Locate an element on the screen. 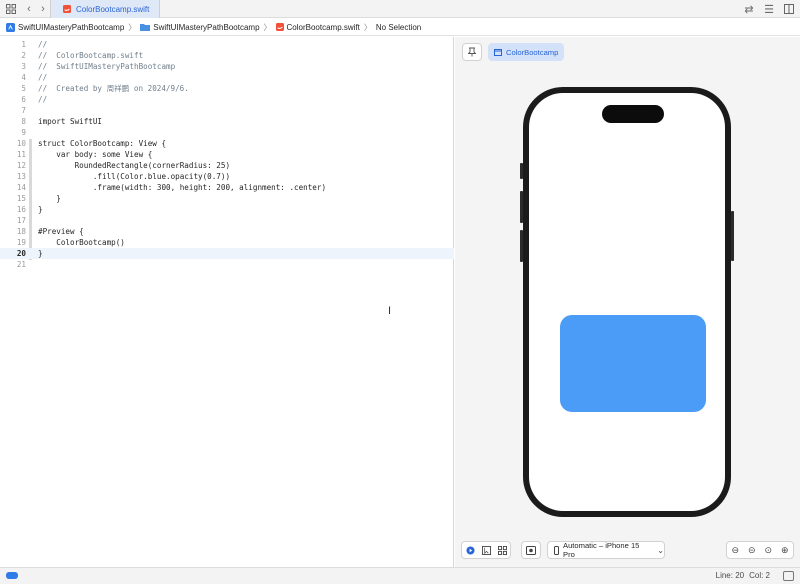  device-select-dropdown: Automatic – iPhone 15 Pro ⌄ is located at coordinates (606, 550).